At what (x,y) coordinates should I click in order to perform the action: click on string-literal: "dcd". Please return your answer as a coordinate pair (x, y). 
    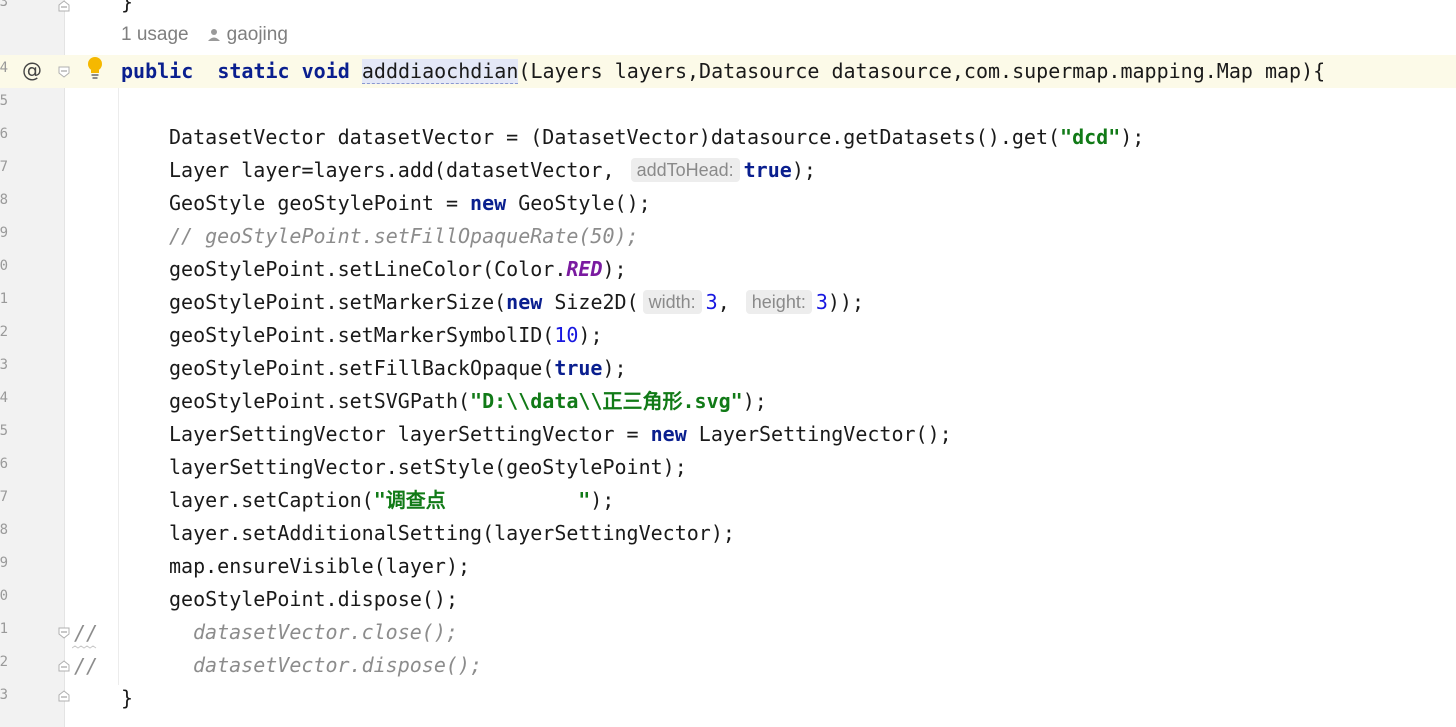
    Looking at the image, I should click on (1090, 137).